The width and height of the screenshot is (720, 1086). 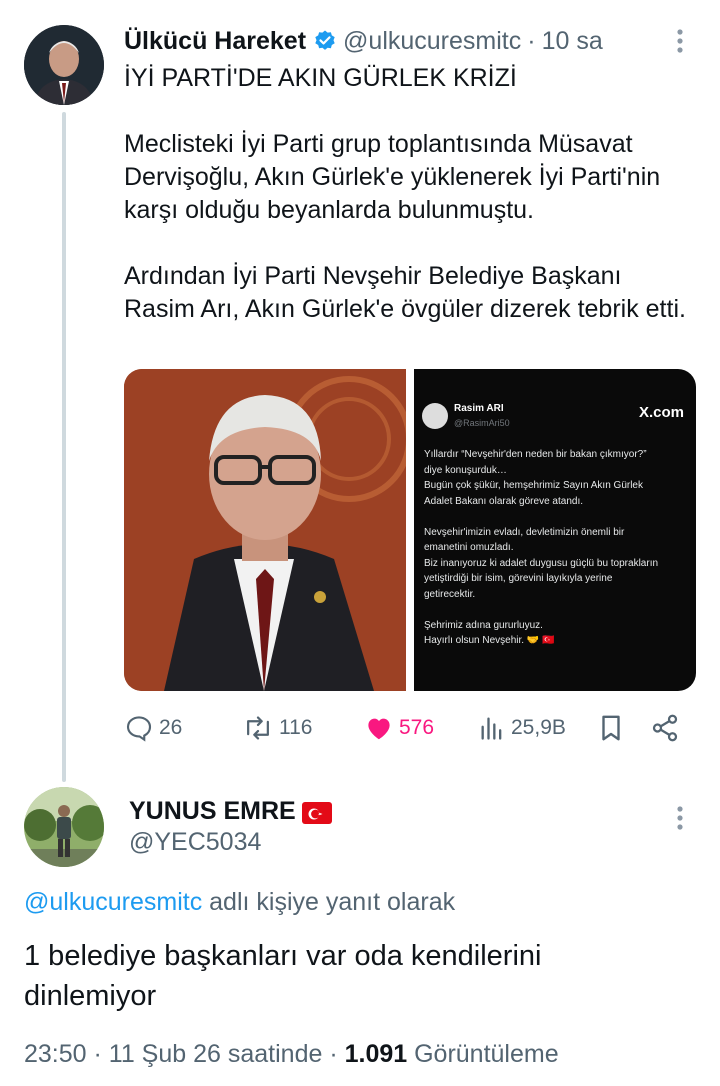 I want to click on reply-button: 26, so click(x=153, y=728).